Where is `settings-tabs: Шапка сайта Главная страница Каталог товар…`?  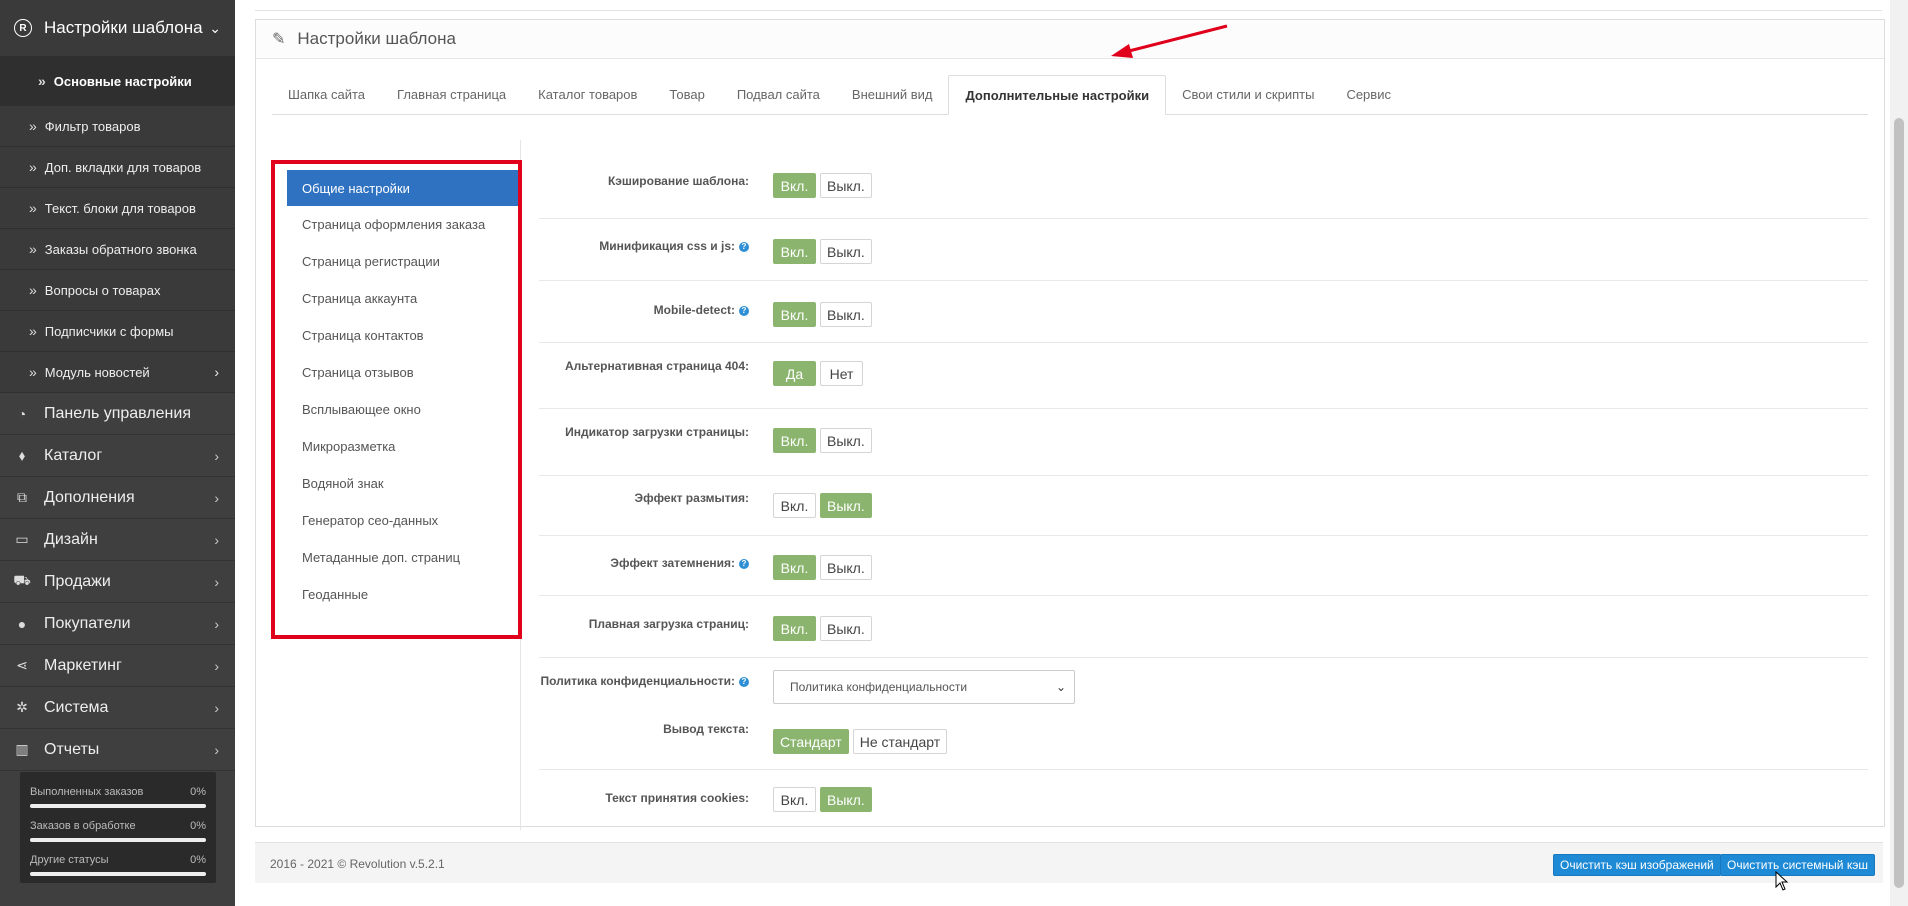 settings-tabs: Шапка сайта Главная страница Каталог товар… is located at coordinates (1070, 95).